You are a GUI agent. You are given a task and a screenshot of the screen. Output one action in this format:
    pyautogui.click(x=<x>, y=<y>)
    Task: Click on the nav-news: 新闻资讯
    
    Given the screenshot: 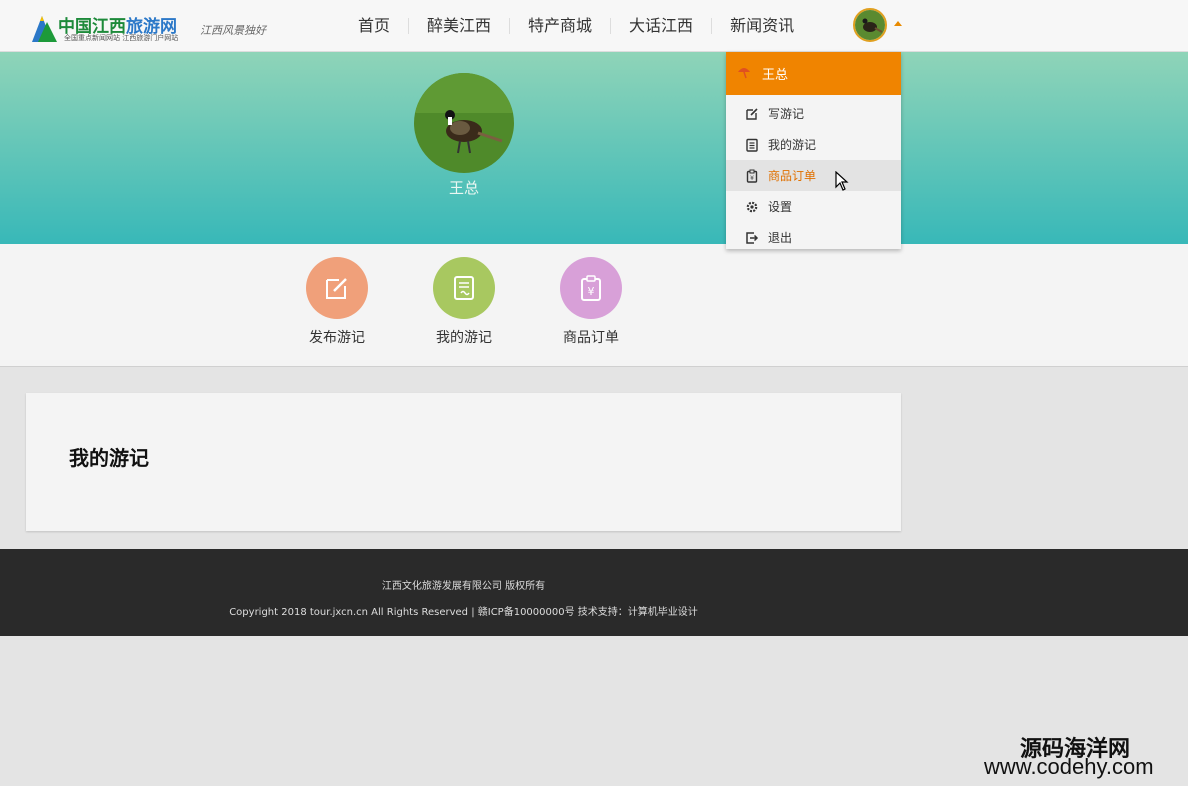 What is the action you would take?
    pyautogui.click(x=762, y=26)
    